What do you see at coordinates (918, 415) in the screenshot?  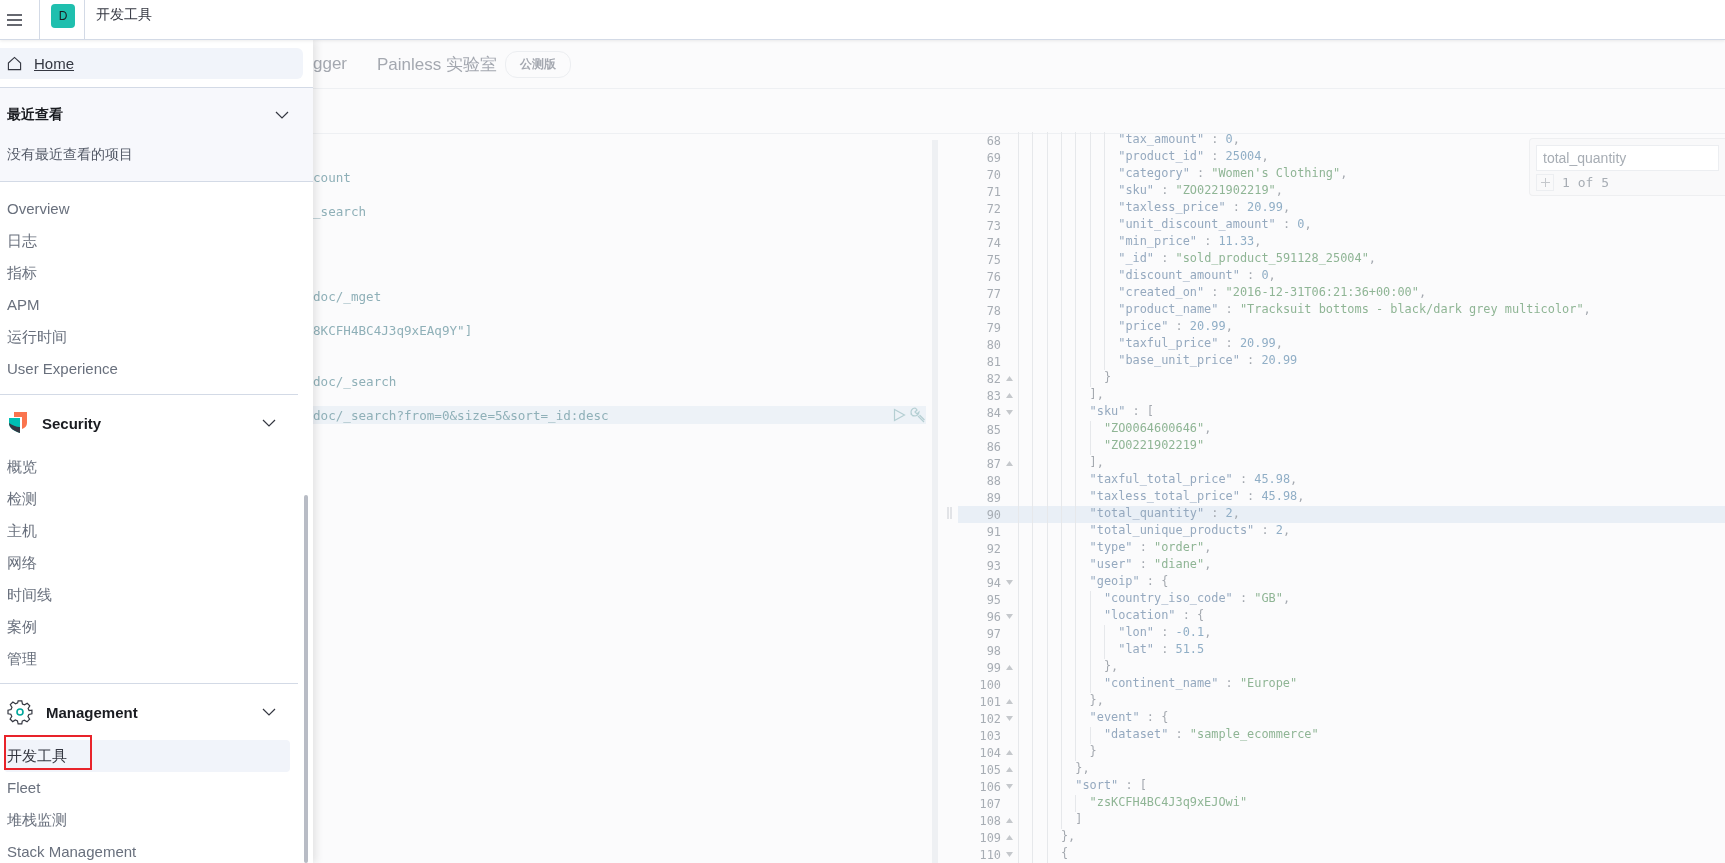 I see `wrench-icon` at bounding box center [918, 415].